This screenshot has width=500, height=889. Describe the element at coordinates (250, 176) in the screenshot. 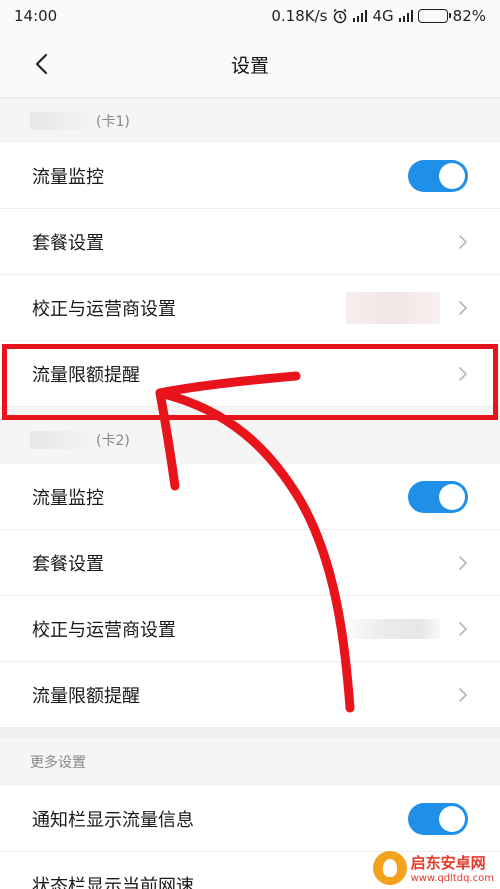

I see `sim1-data-monitor-row: 流量监控` at that location.